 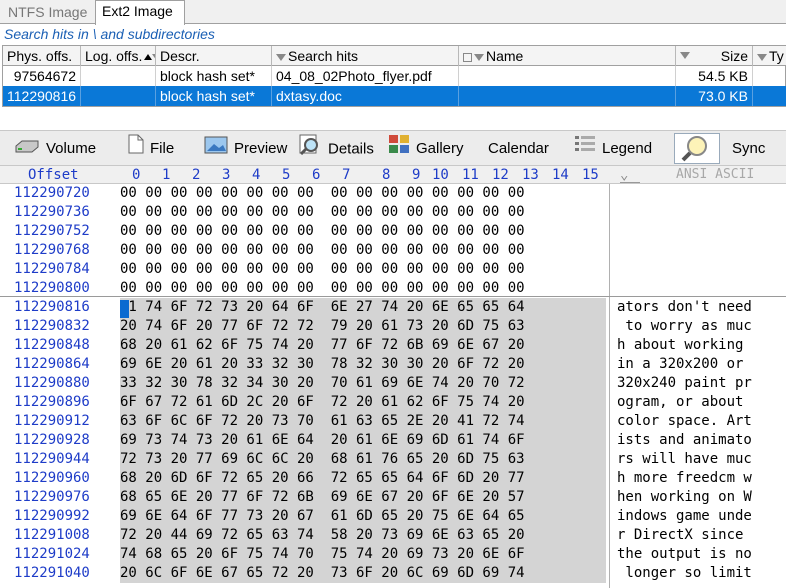 What do you see at coordinates (52, 497) in the screenshot?
I see `hex-offset: 112290976` at bounding box center [52, 497].